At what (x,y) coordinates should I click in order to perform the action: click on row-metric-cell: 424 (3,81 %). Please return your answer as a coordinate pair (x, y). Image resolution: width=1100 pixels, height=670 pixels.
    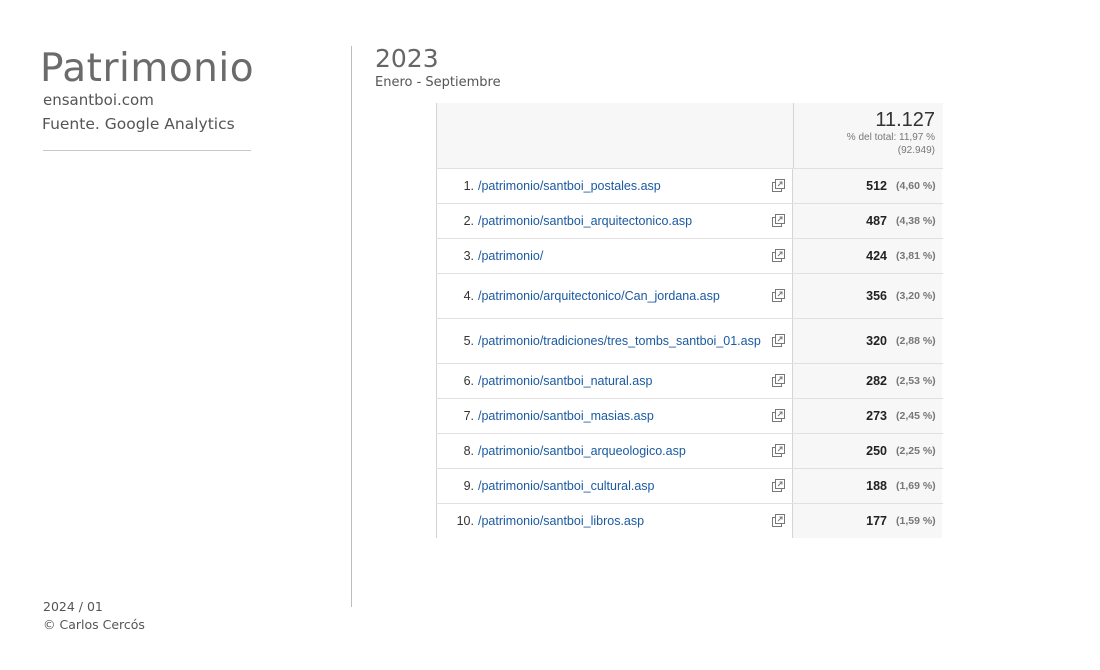
    Looking at the image, I should click on (867, 256).